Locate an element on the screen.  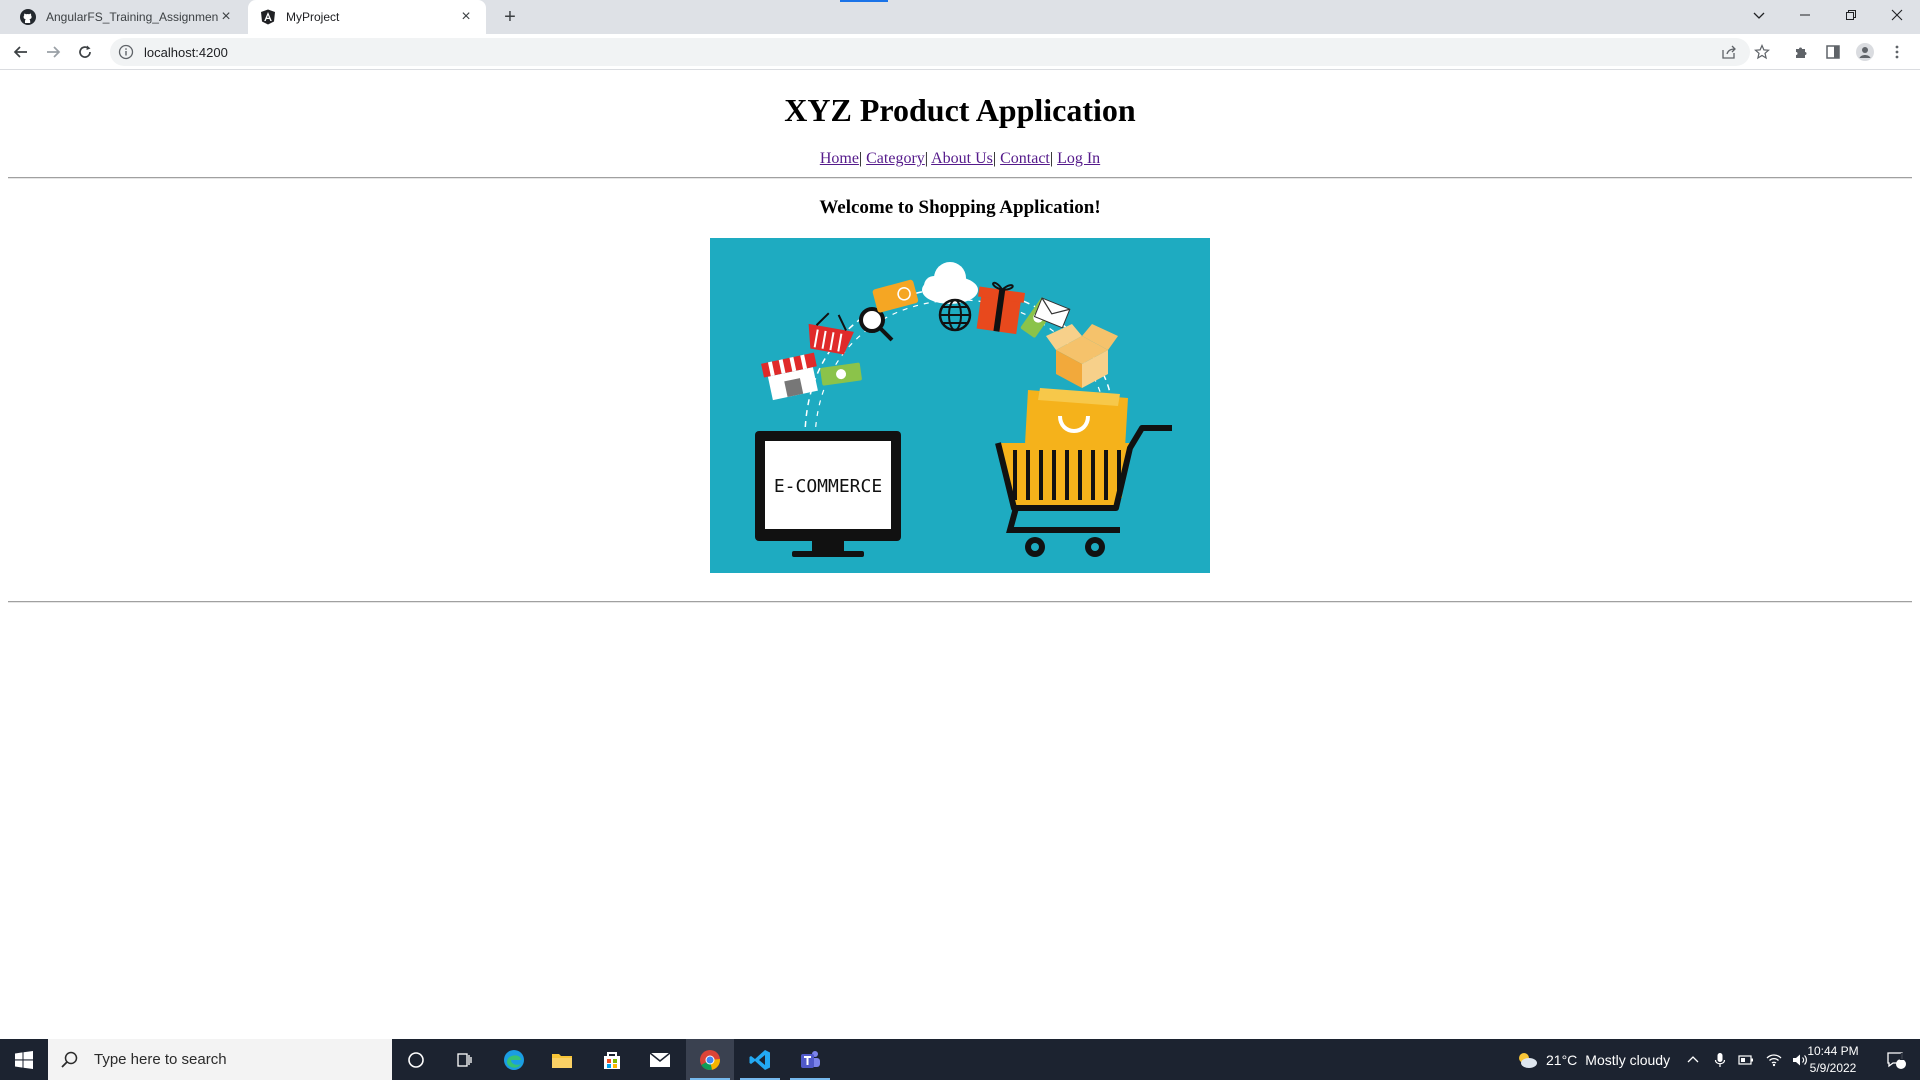
side-panel-button is located at coordinates (1833, 52).